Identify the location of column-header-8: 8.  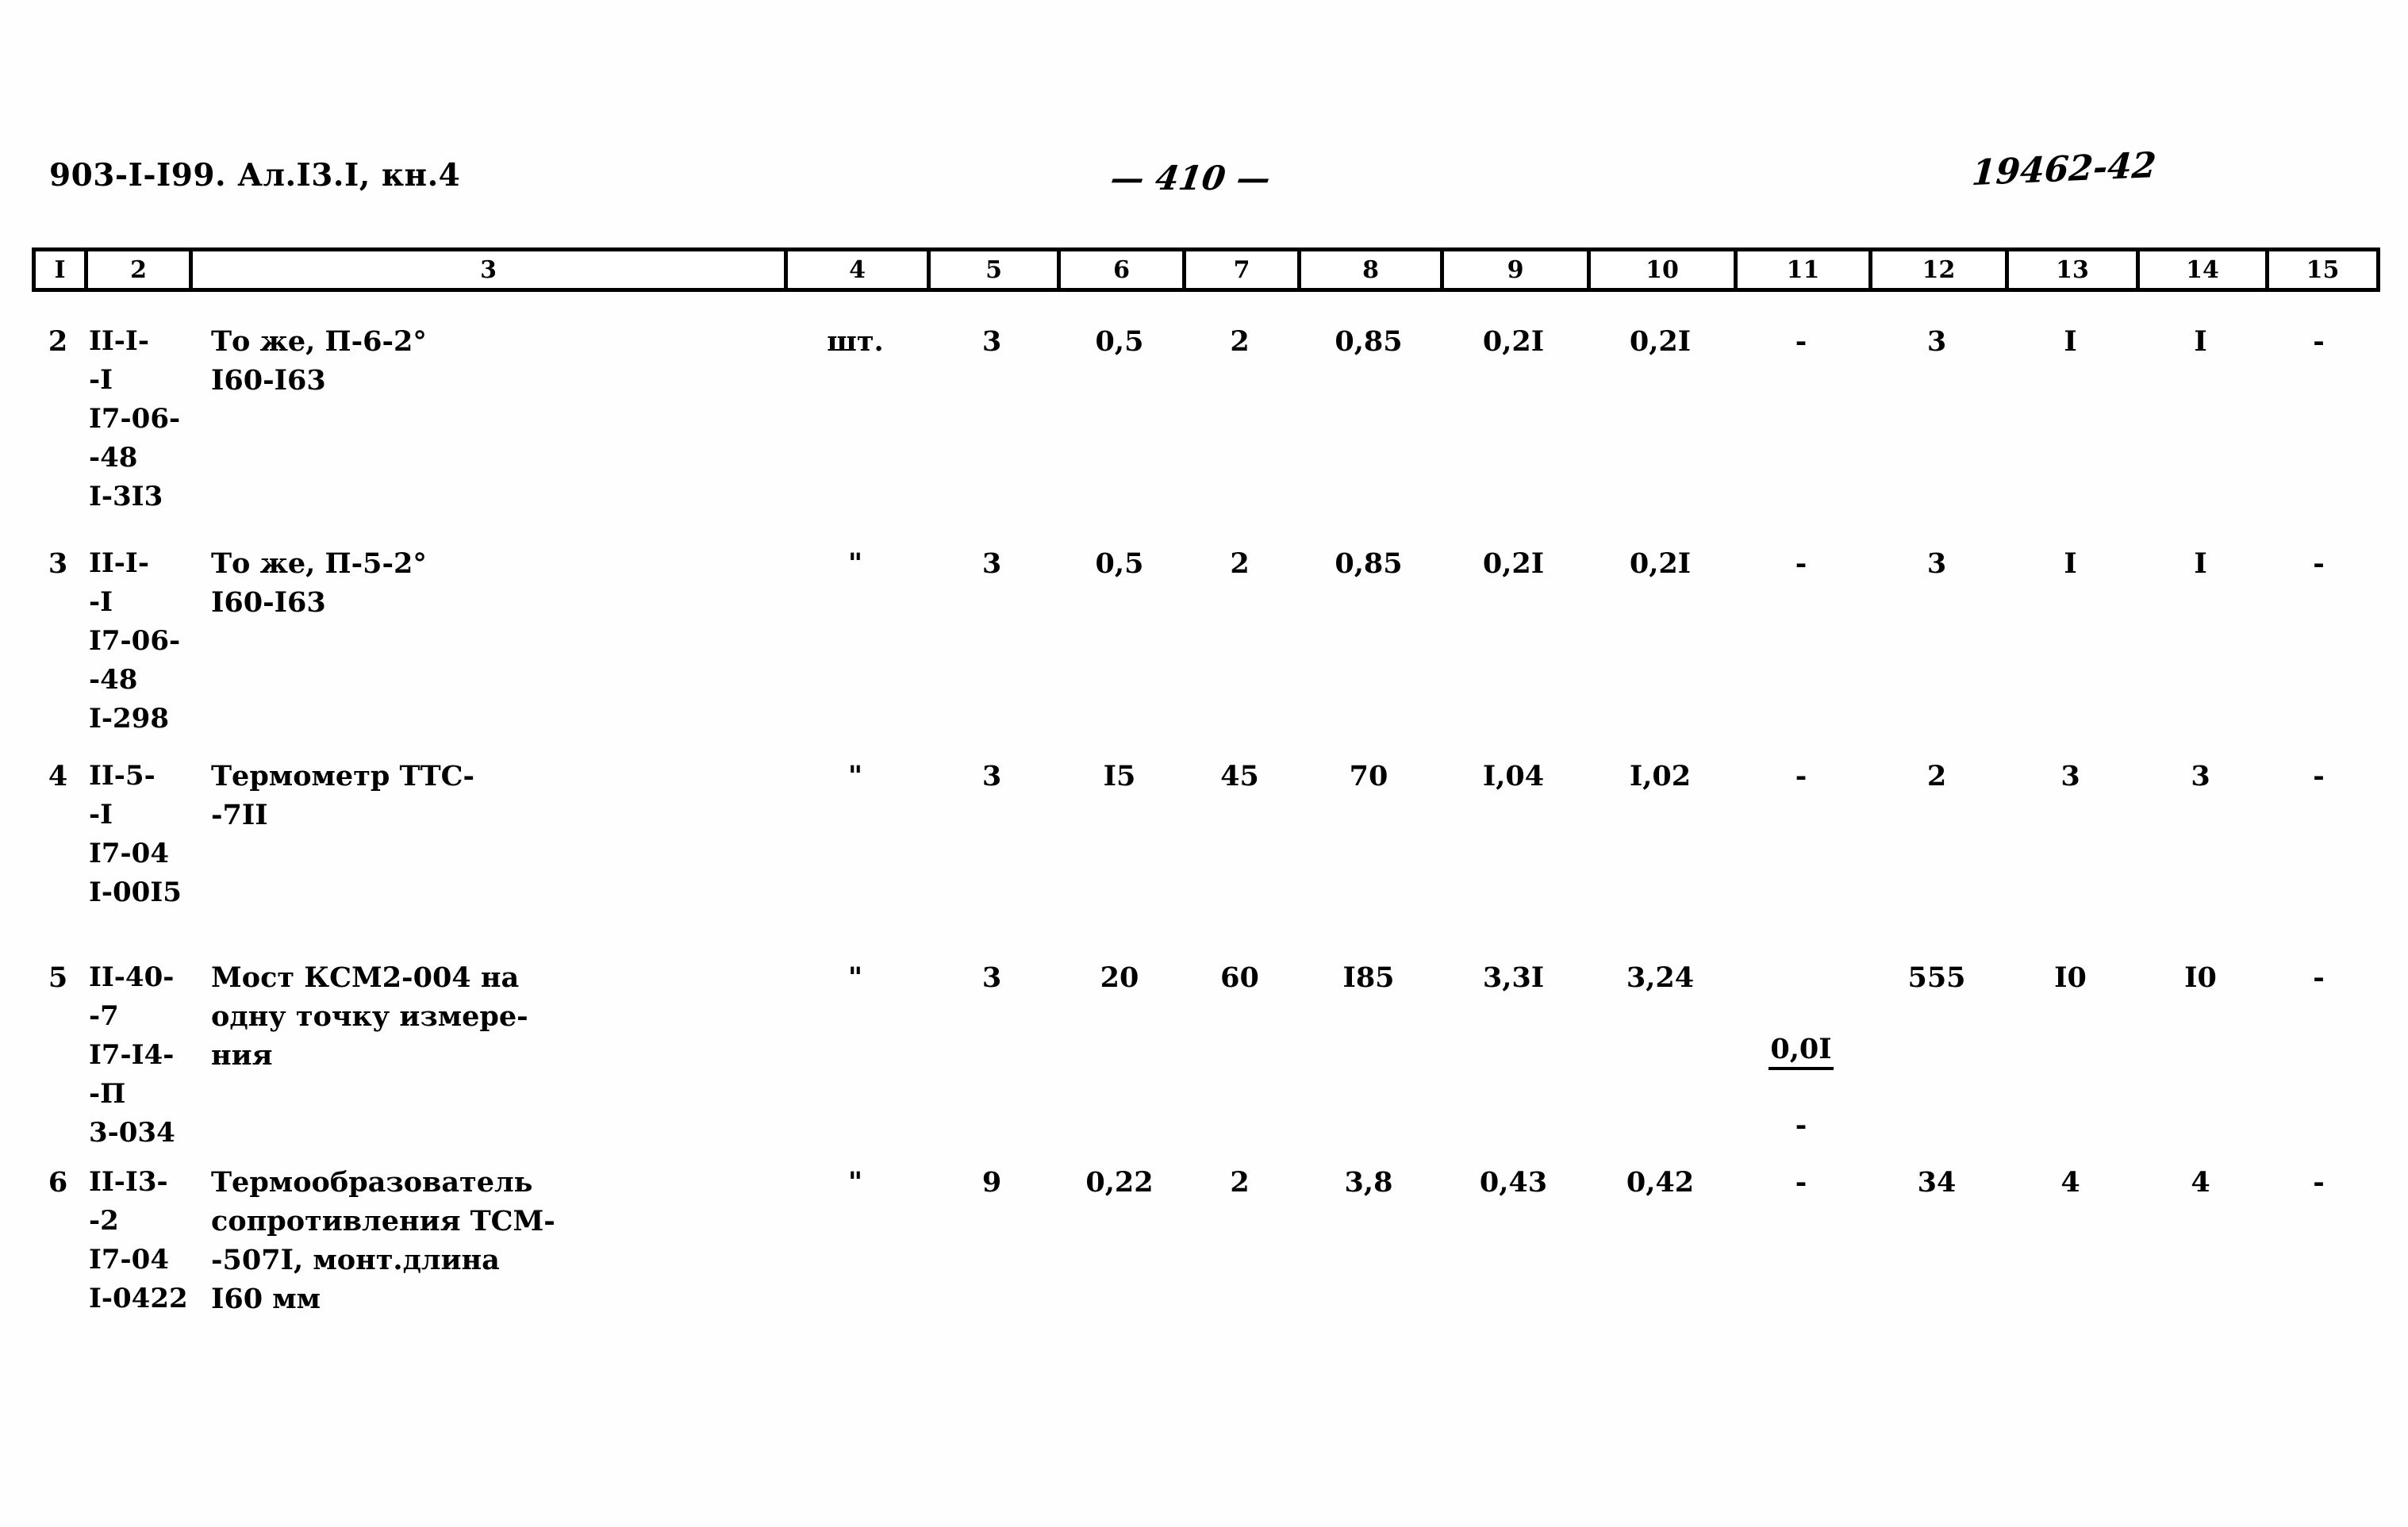
(1372, 269).